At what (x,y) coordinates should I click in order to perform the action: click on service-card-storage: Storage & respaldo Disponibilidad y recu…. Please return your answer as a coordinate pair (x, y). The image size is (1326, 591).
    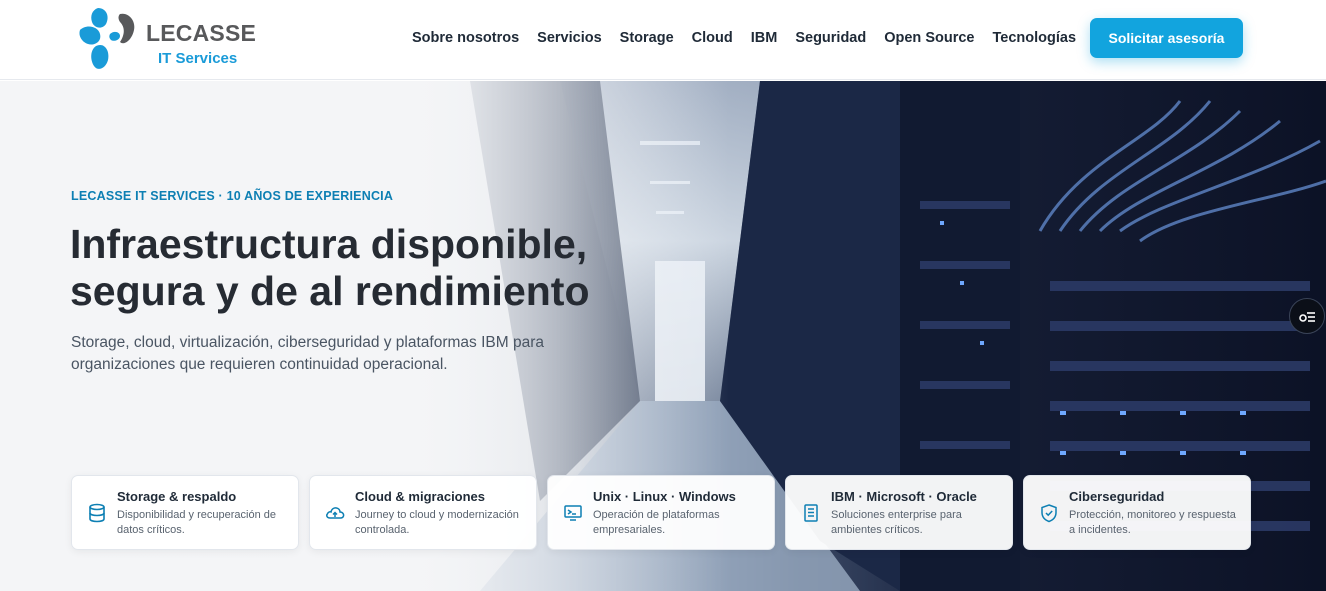
    Looking at the image, I should click on (185, 512).